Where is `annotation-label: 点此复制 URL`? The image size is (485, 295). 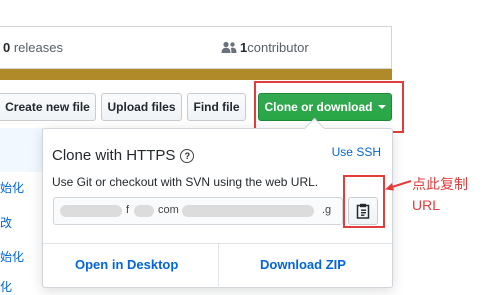 annotation-label: 点此复制 URL is located at coordinates (440, 195).